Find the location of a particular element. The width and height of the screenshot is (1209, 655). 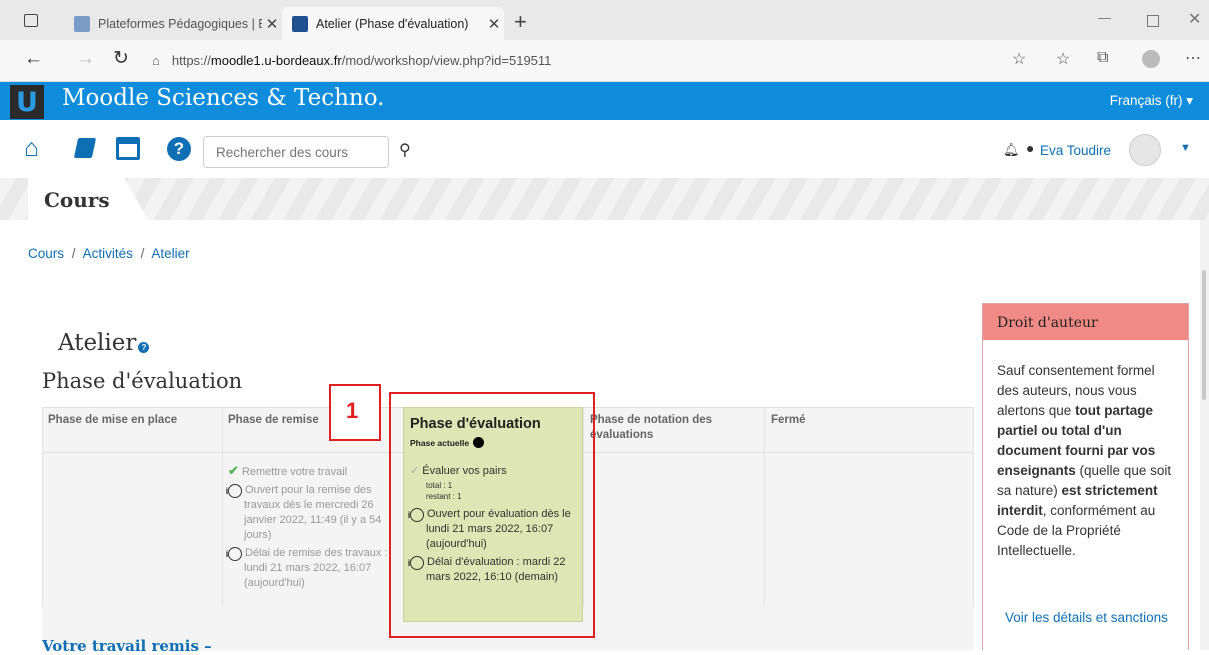

details-sanctions-link: Voir les détails et sanctions is located at coordinates (1086, 617).